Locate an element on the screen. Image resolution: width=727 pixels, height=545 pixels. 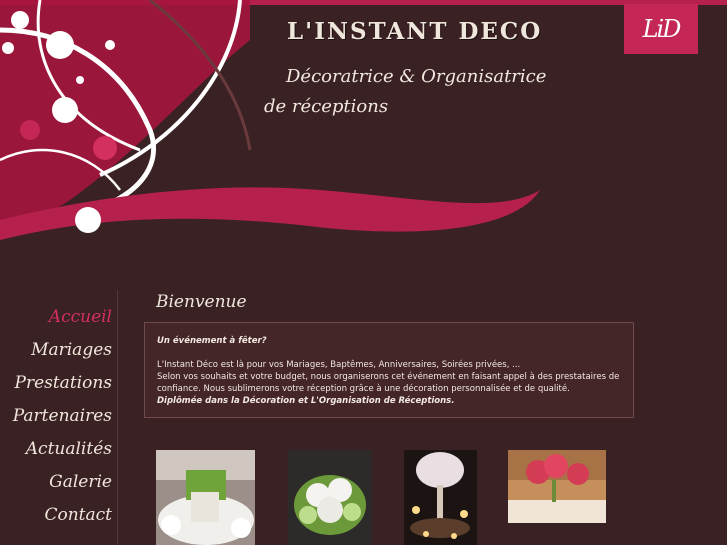
intro-heading: Un événement à fêter? is located at coordinates (212, 341).